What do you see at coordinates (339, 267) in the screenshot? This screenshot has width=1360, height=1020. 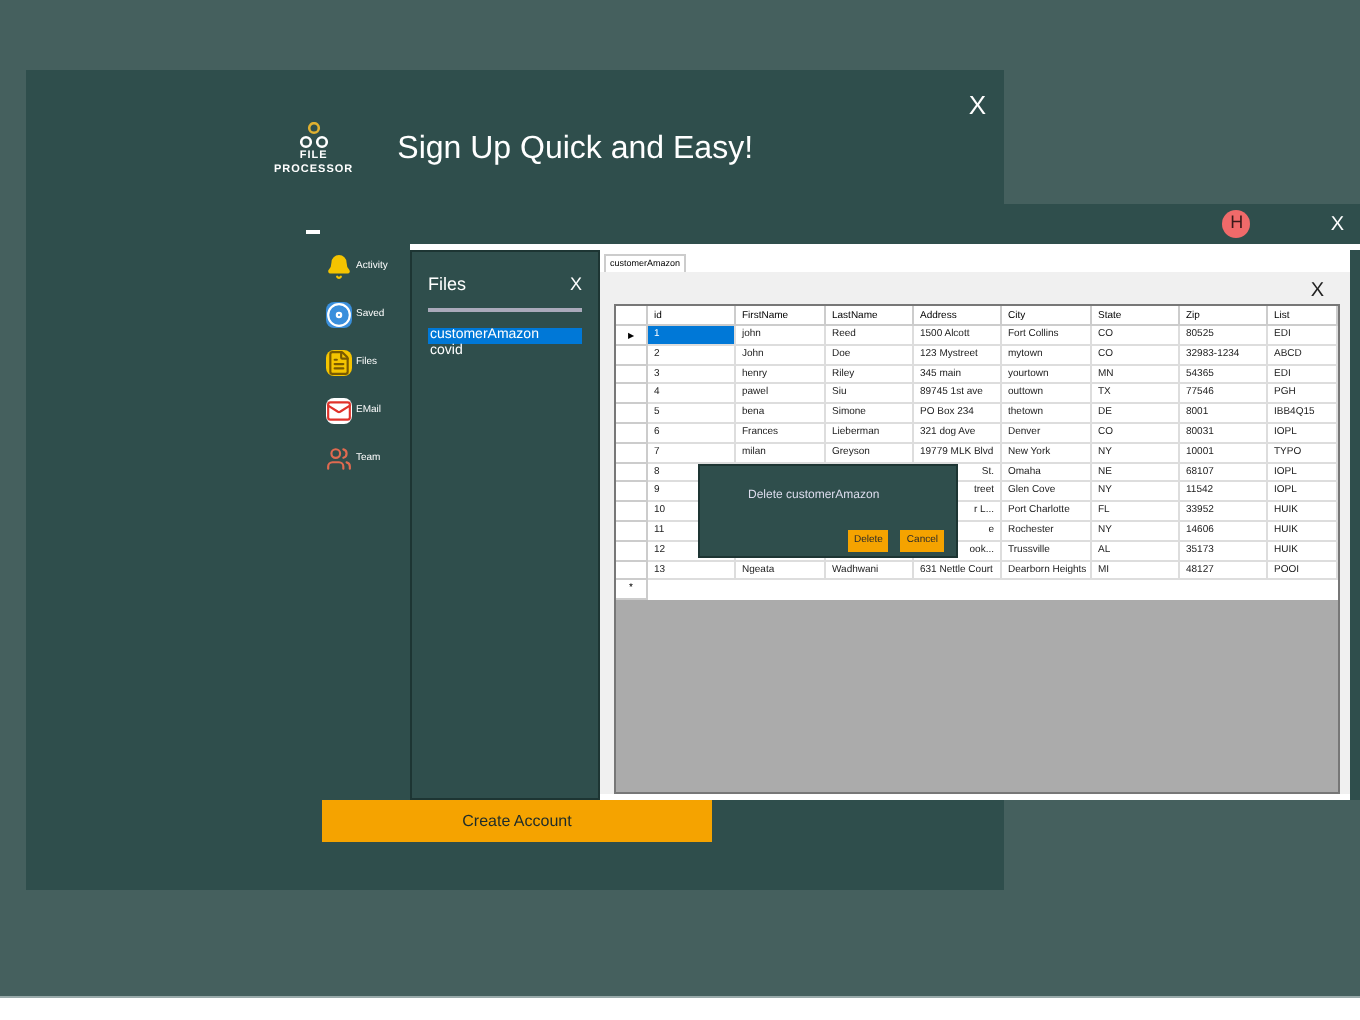 I see `bell-icon` at bounding box center [339, 267].